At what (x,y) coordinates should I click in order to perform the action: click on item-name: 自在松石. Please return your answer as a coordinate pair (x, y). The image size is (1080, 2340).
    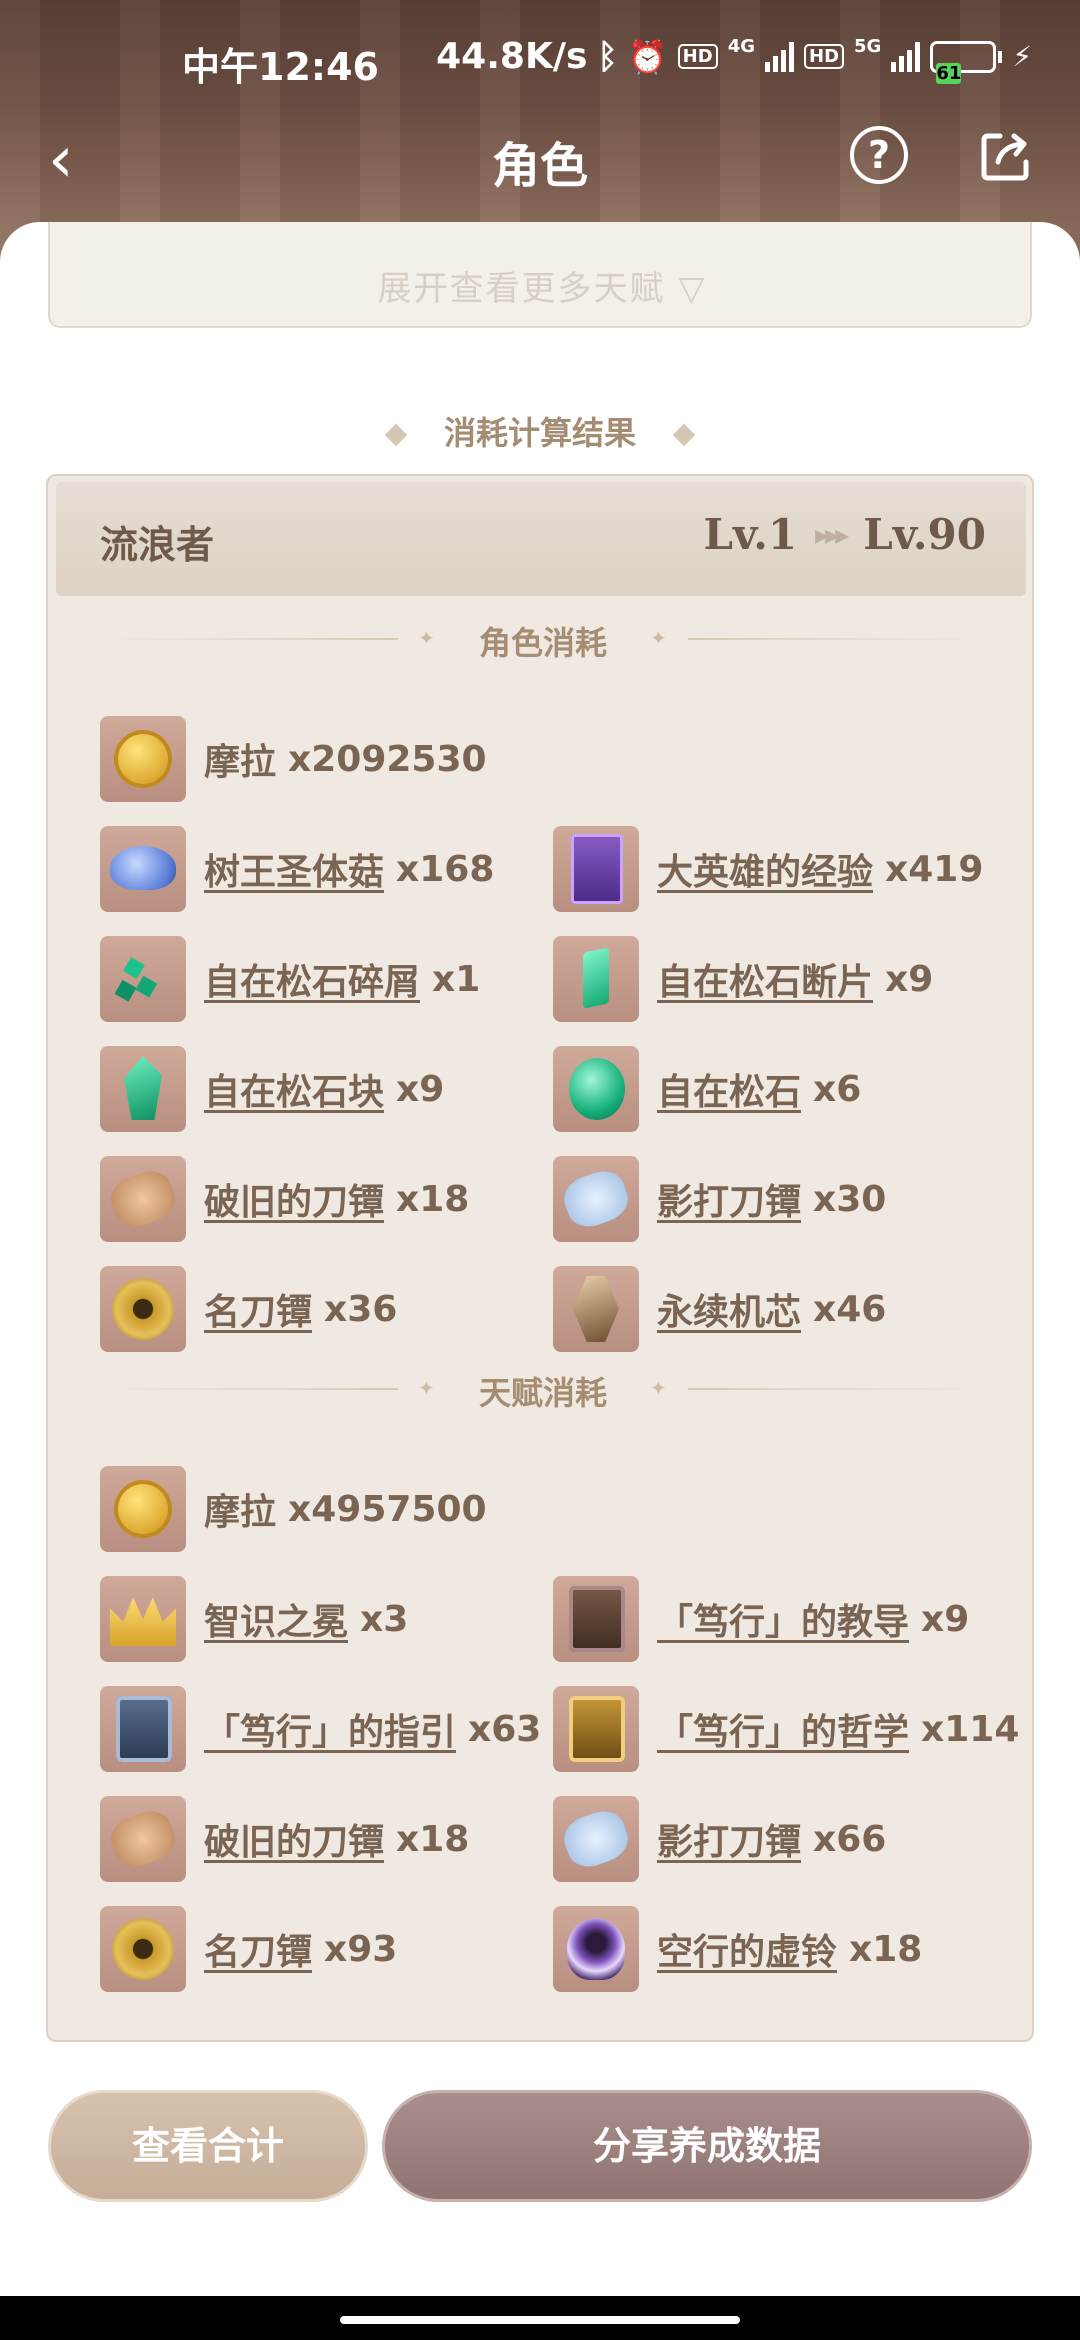
    Looking at the image, I should click on (729, 1089).